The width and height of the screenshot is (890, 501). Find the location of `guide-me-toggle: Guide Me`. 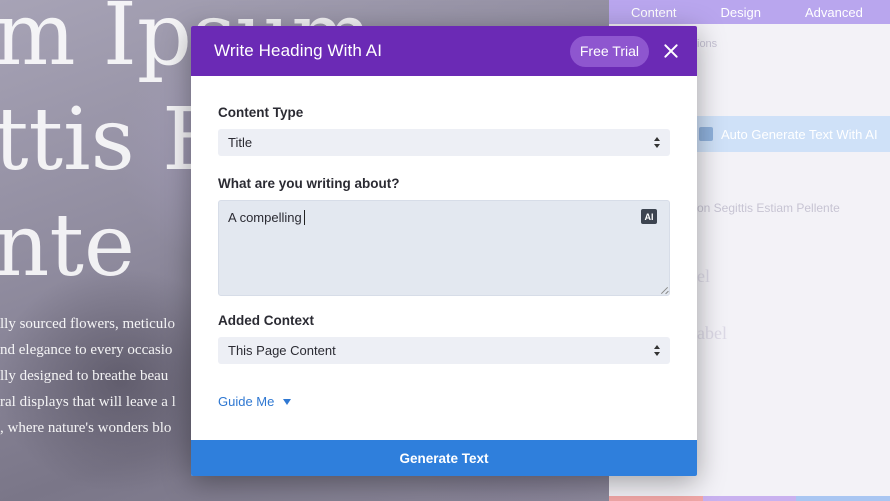

guide-me-toggle: Guide Me is located at coordinates (255, 401).